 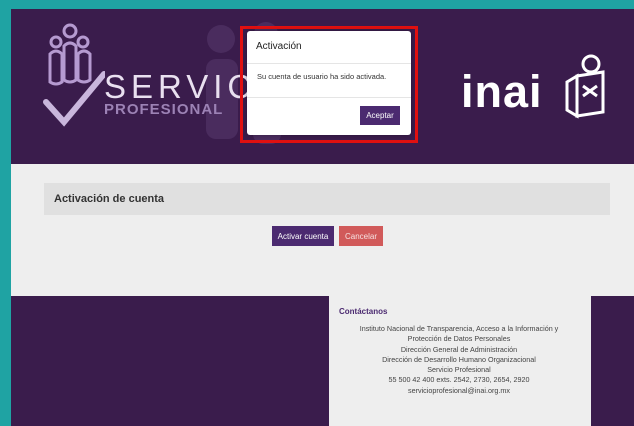 What do you see at coordinates (74, 75) in the screenshot?
I see `servicio-profesional-logo-icon` at bounding box center [74, 75].